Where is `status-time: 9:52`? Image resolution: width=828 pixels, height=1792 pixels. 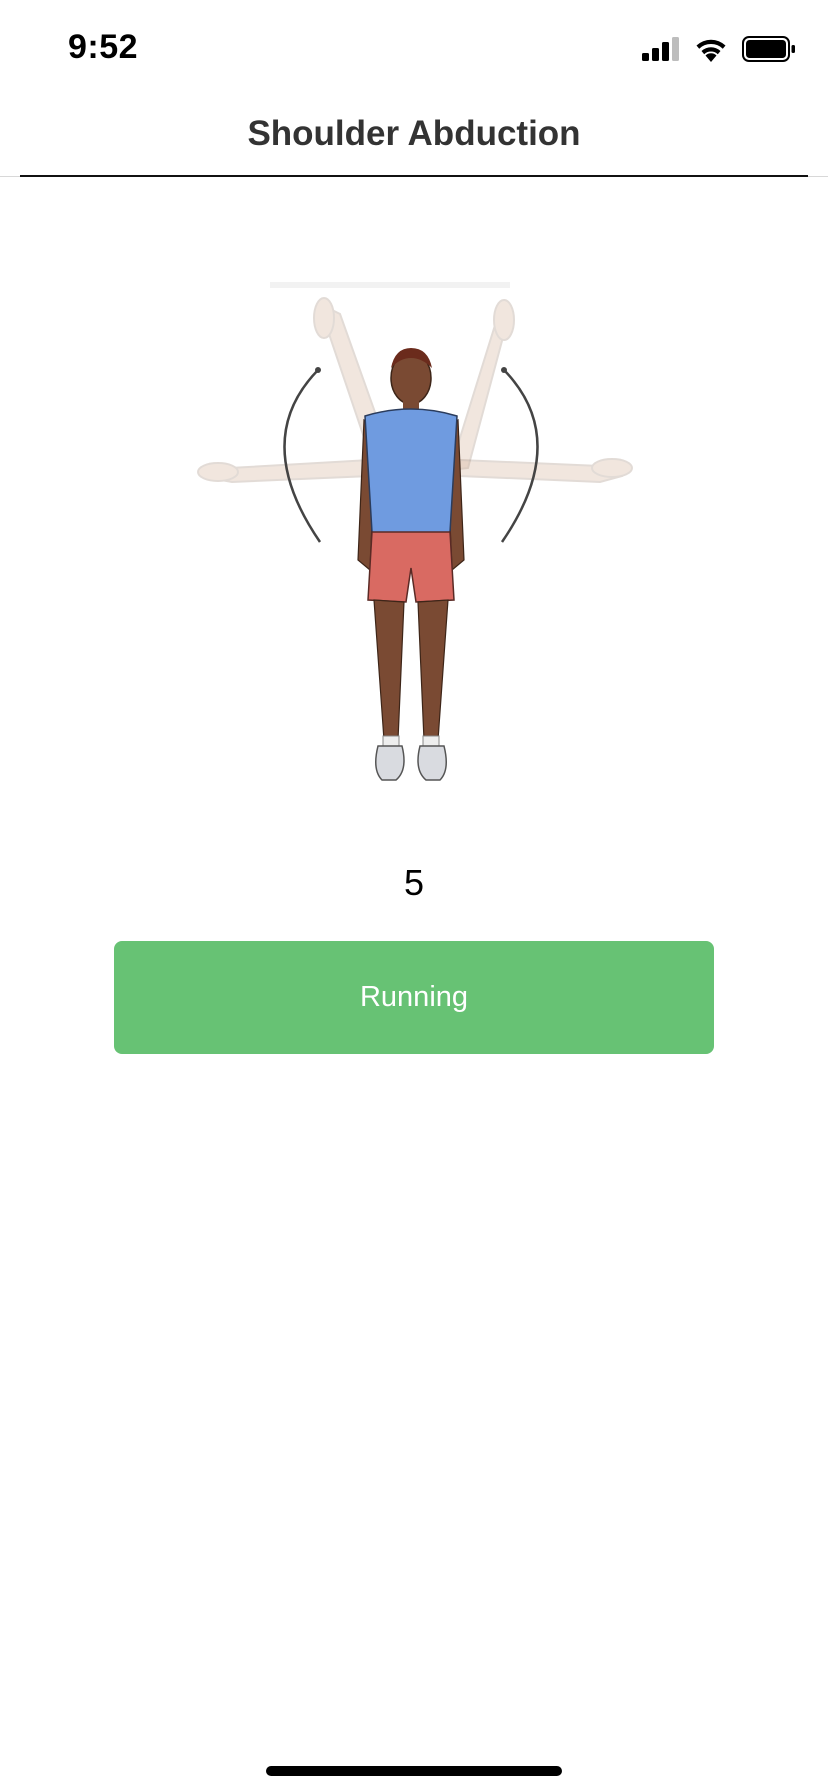 status-time: 9:52 is located at coordinates (103, 47).